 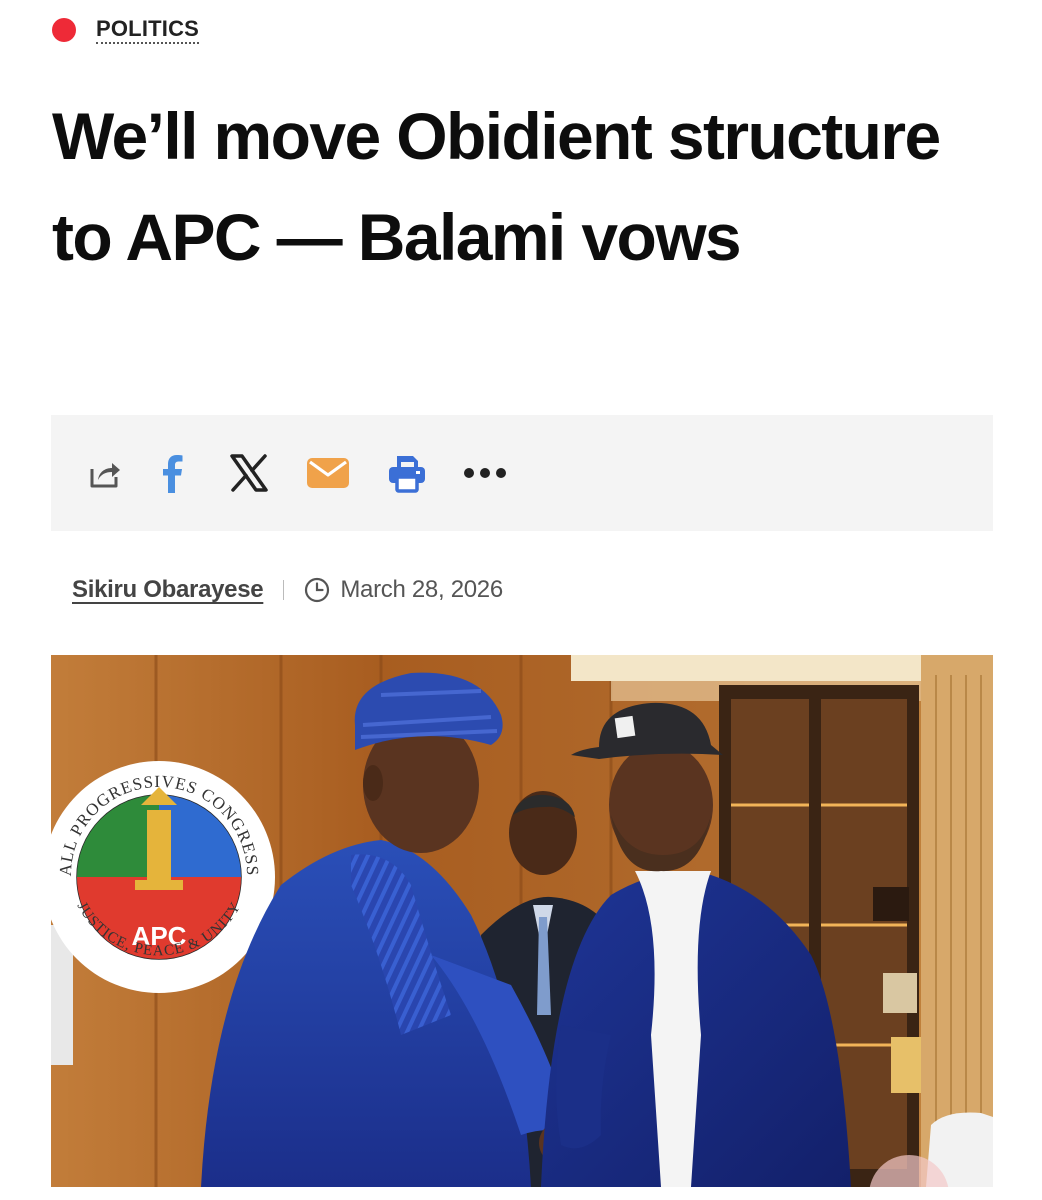 What do you see at coordinates (287, 590) in the screenshot?
I see `article-meta: Sikiru Obarayese March 28, 2026` at bounding box center [287, 590].